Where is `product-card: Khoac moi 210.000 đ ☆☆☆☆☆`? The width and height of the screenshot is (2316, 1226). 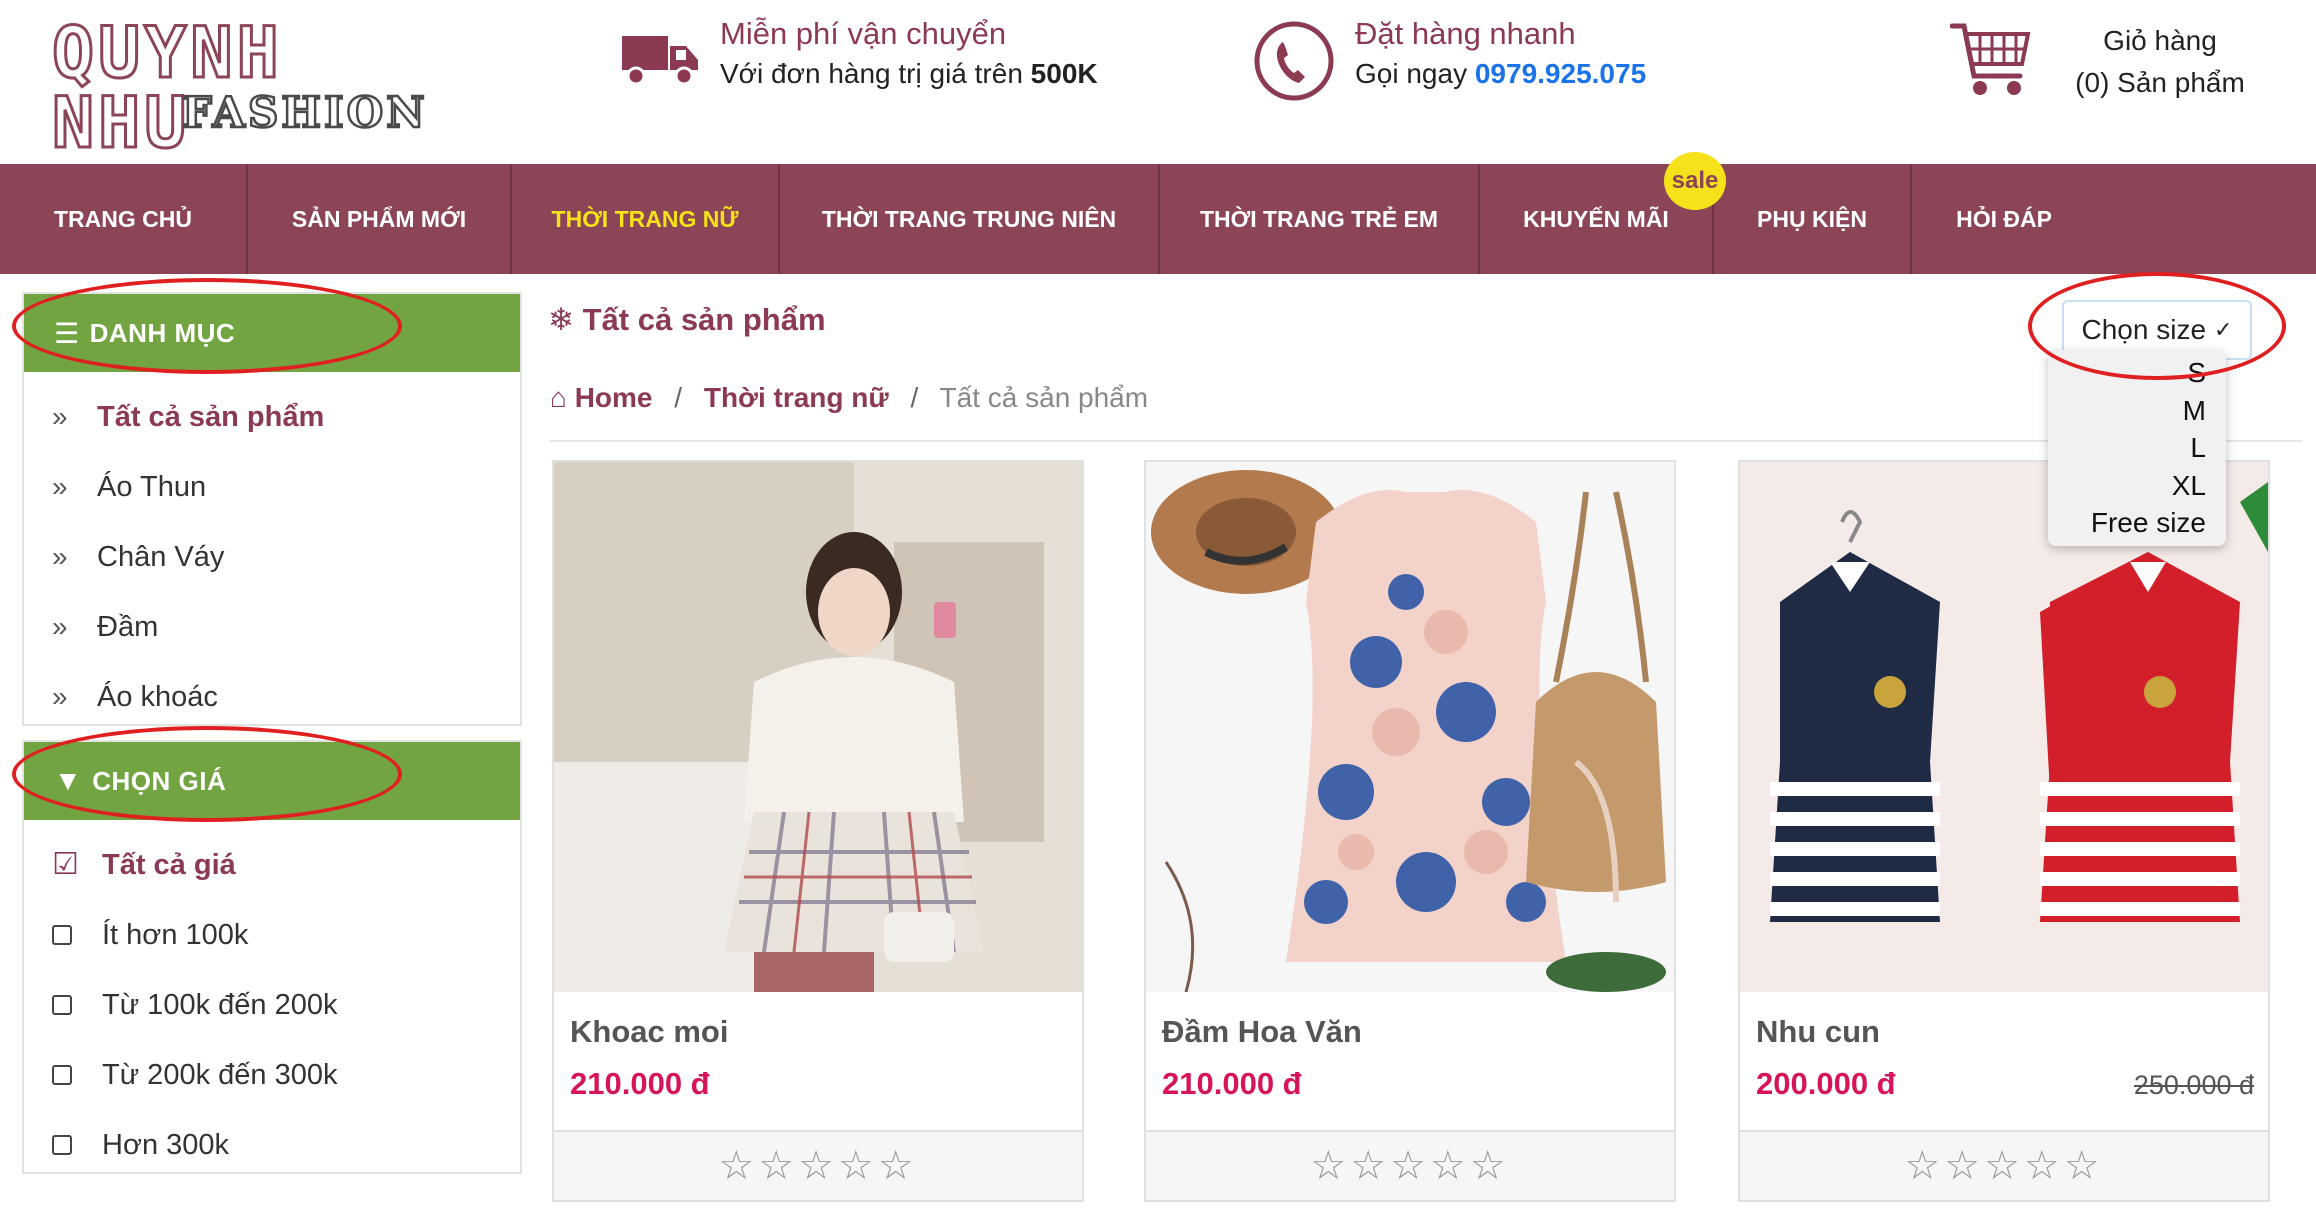 product-card: Khoac moi 210.000 đ ☆☆☆☆☆ is located at coordinates (818, 831).